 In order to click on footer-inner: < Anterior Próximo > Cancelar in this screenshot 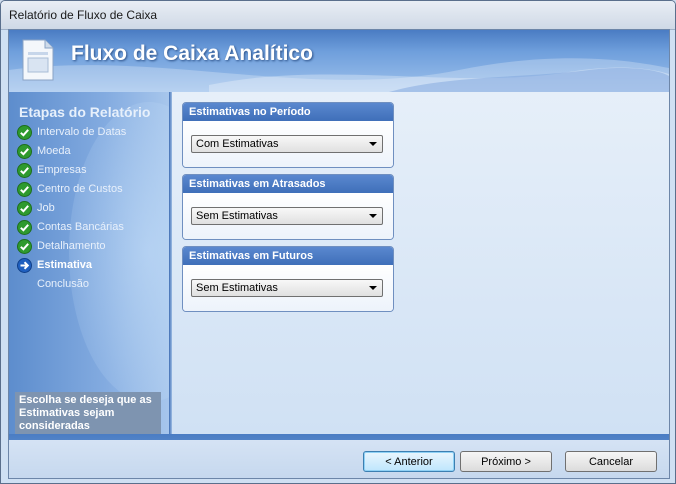, I will do `click(339, 459)`.